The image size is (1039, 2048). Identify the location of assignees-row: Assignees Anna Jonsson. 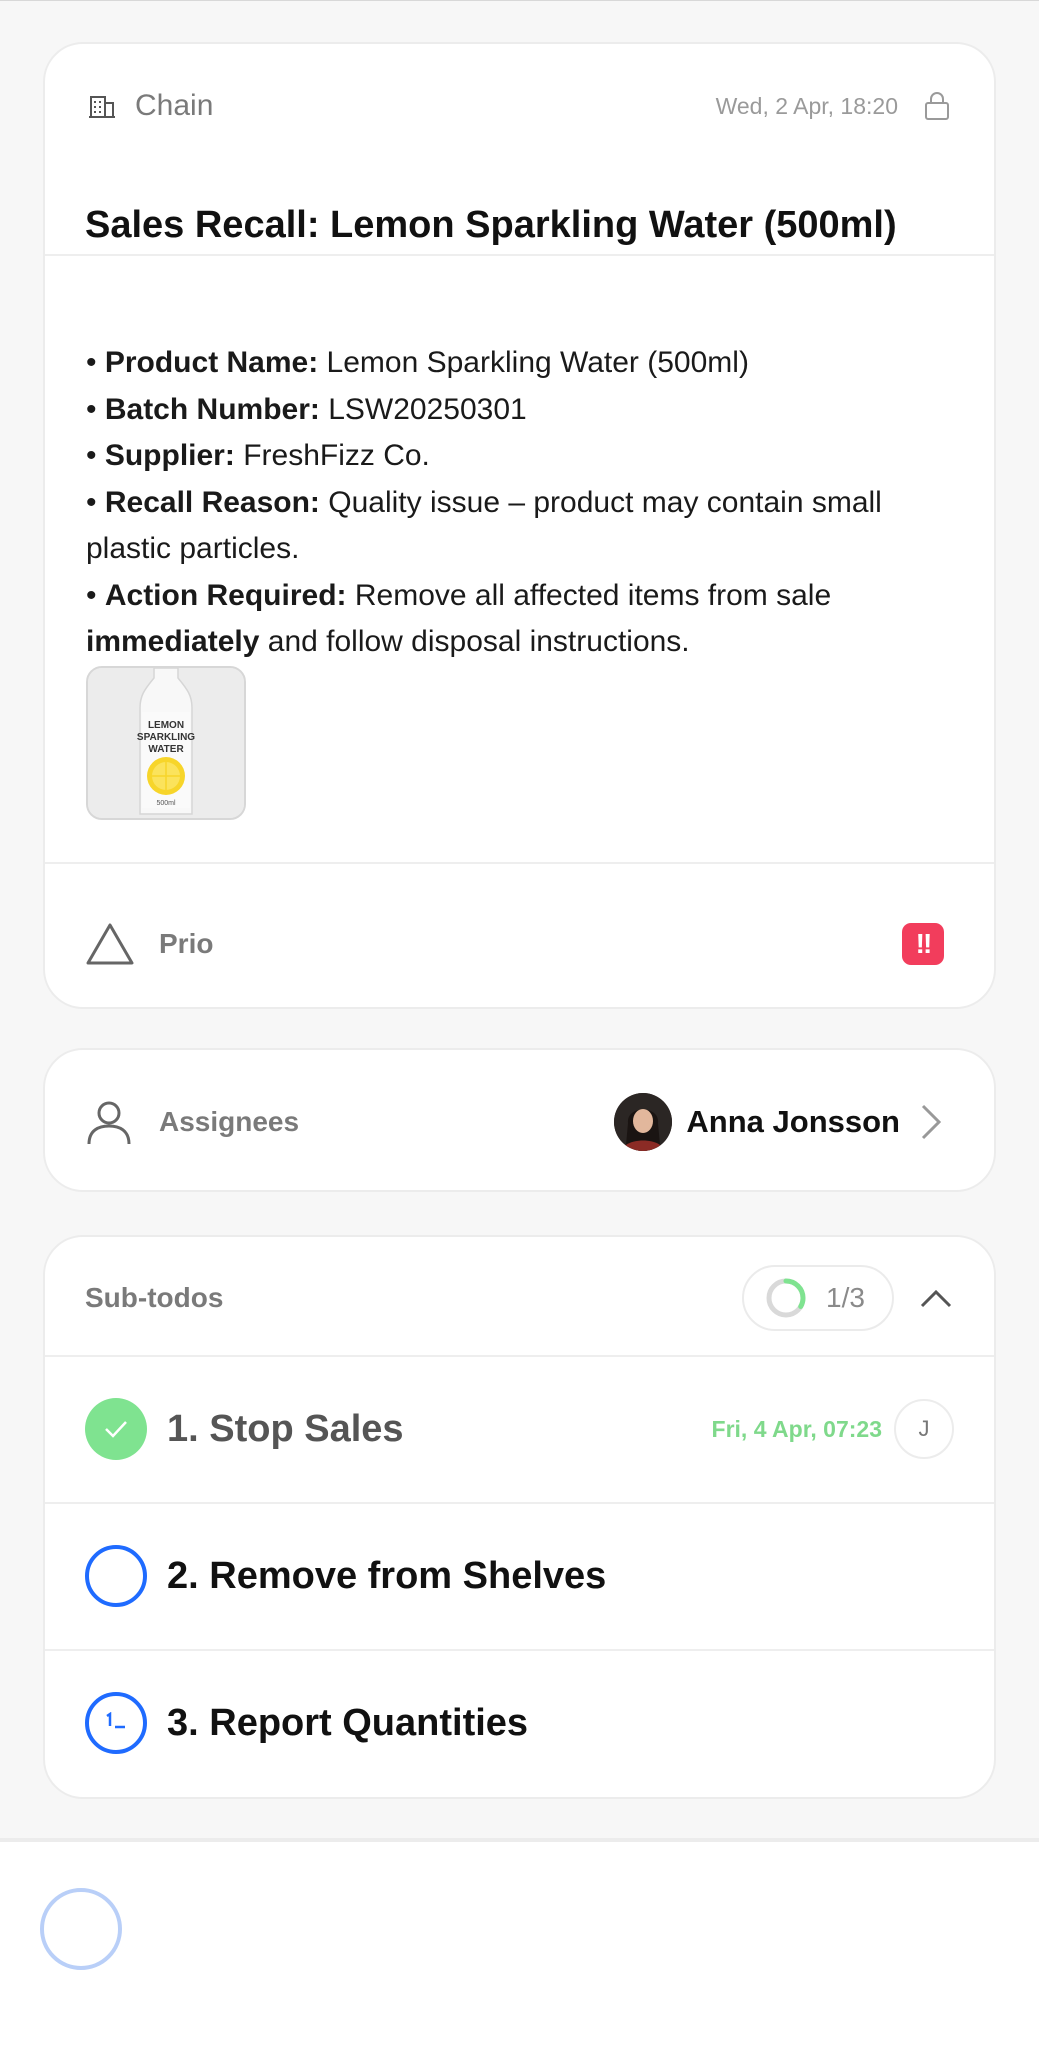
(514, 1122).